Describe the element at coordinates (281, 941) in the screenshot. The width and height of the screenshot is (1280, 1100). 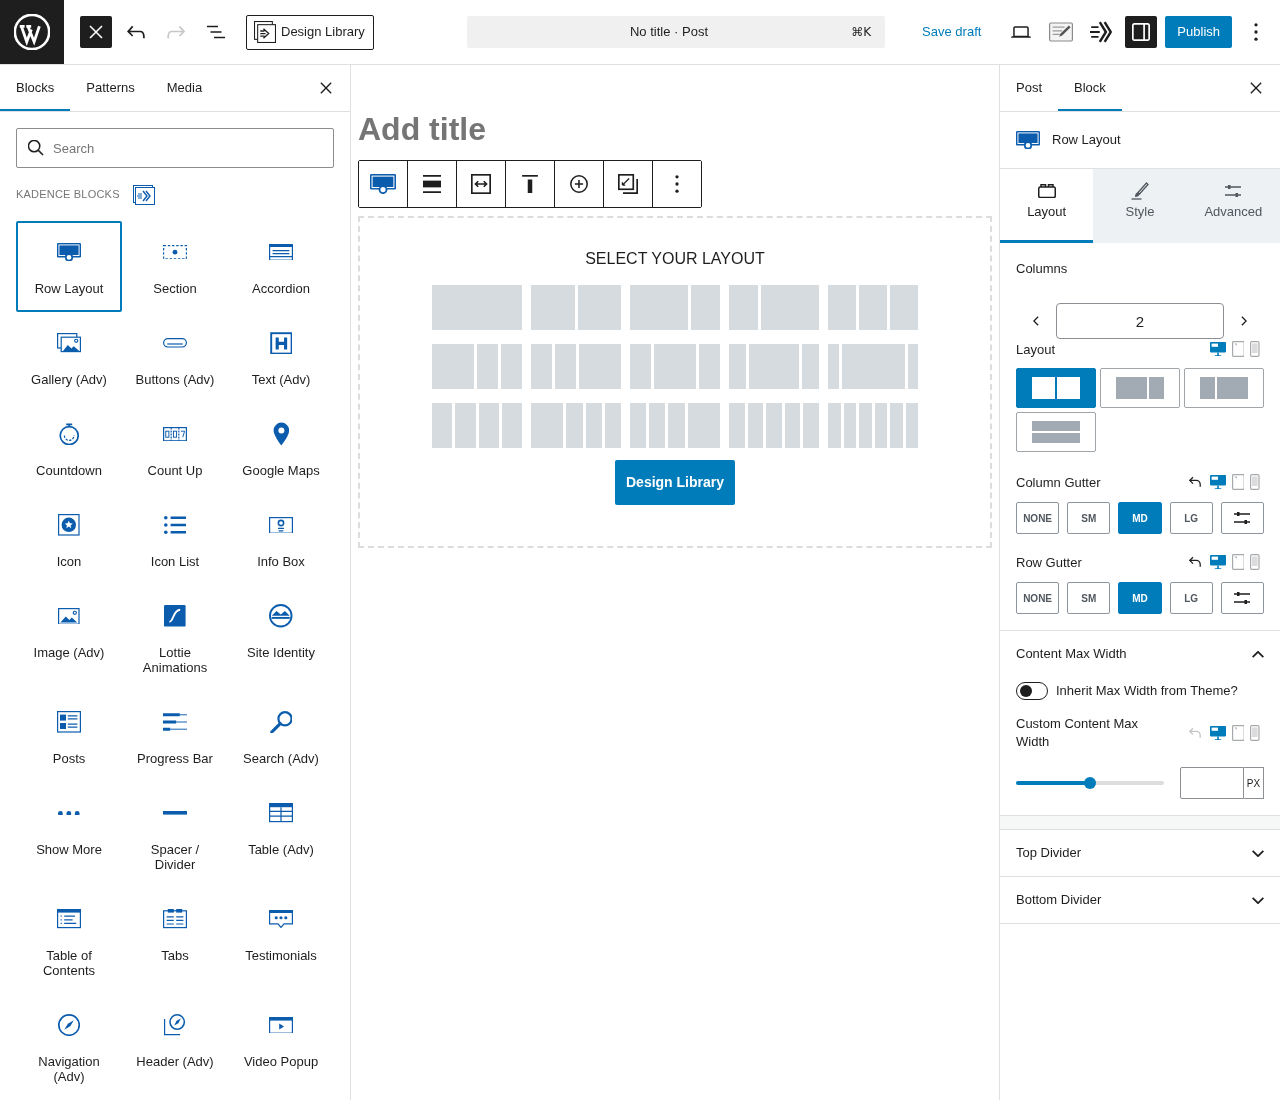
I see `block-item: Testimonials` at that location.